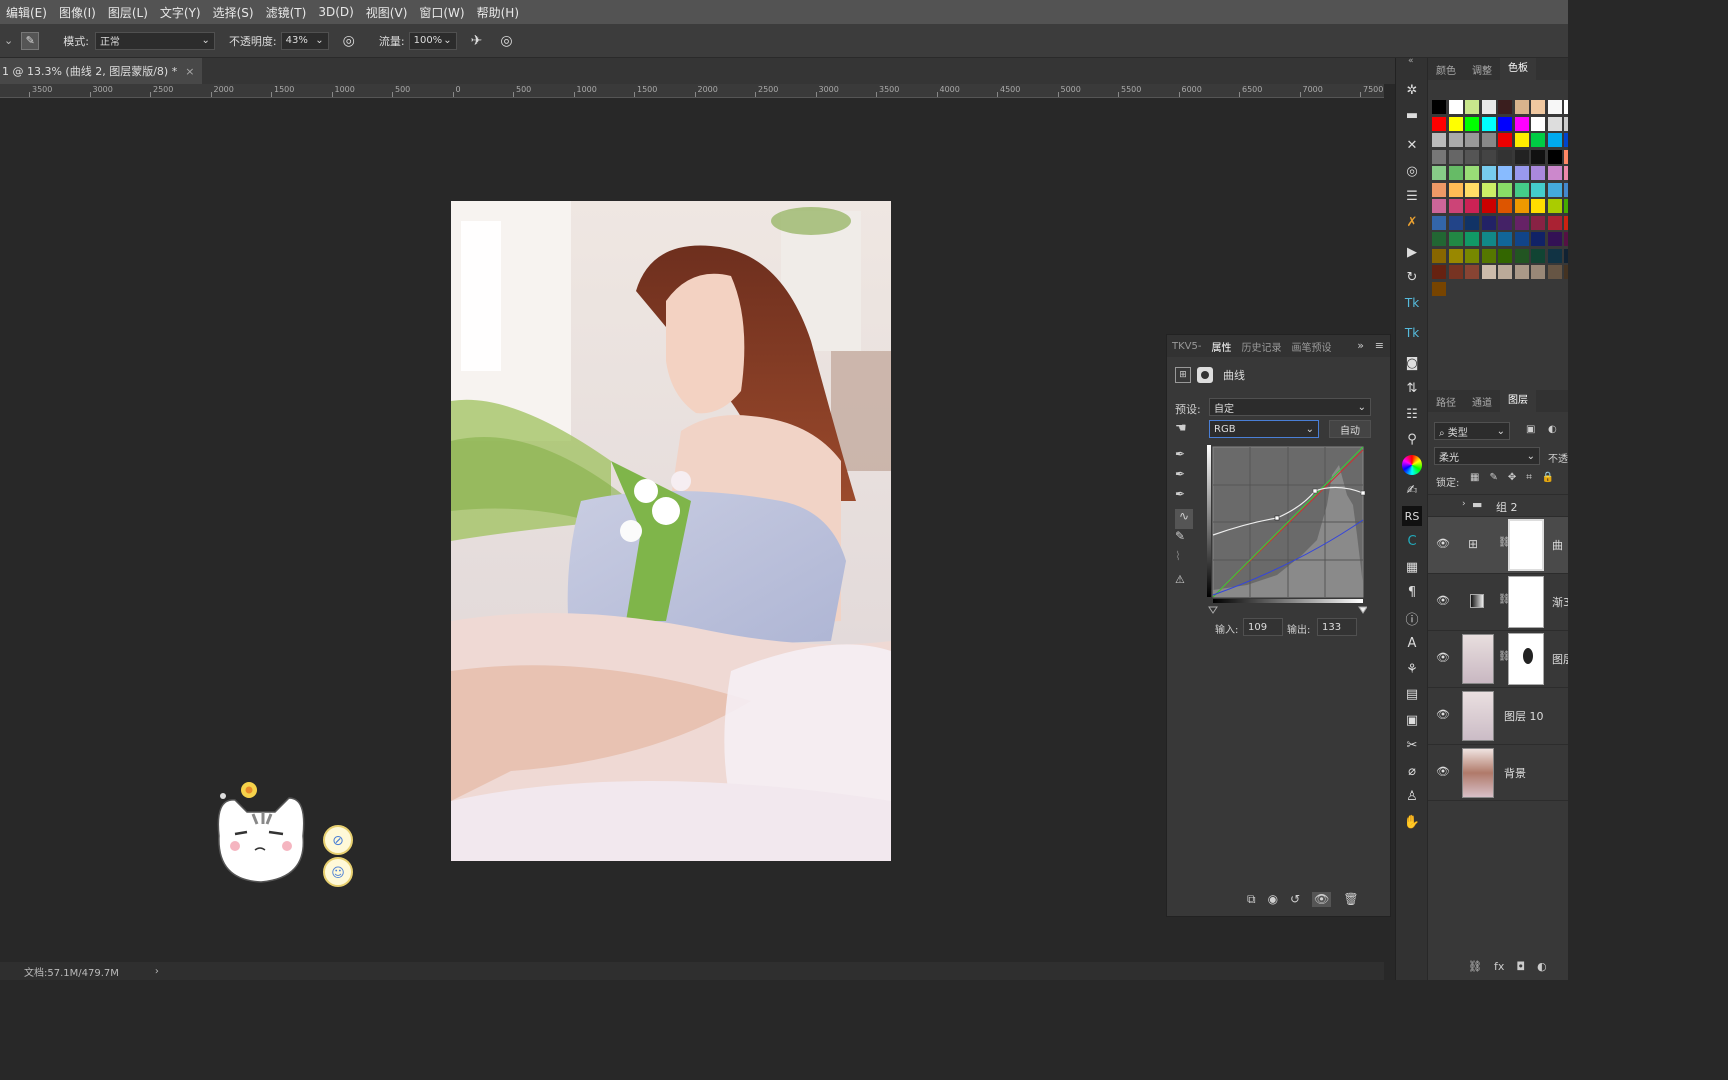  Describe the element at coordinates (1205, 375) in the screenshot. I see `mask-icon` at that location.